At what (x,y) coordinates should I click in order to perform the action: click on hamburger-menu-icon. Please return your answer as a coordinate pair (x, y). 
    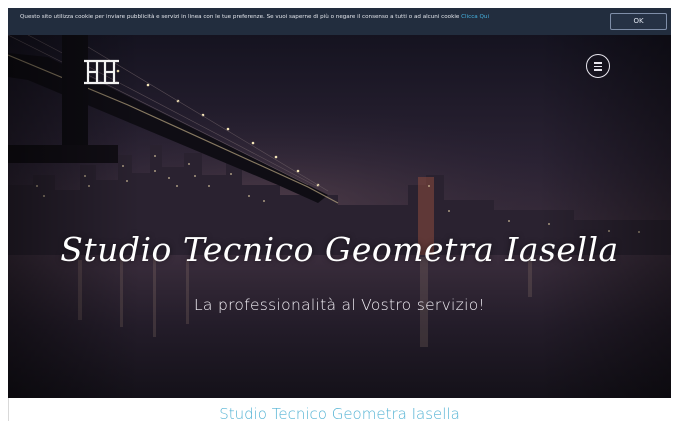
    Looking at the image, I should click on (598, 66).